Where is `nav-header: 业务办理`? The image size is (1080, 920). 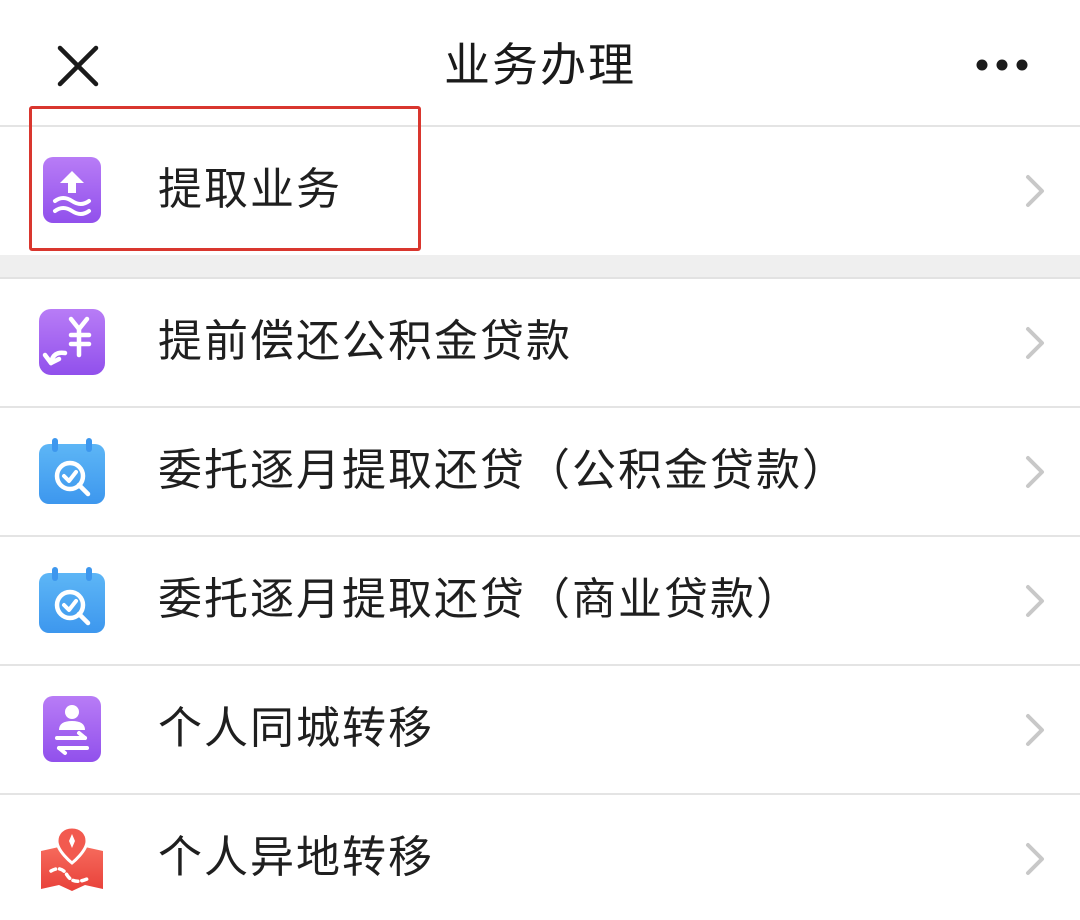
nav-header: 业务办理 is located at coordinates (540, 63).